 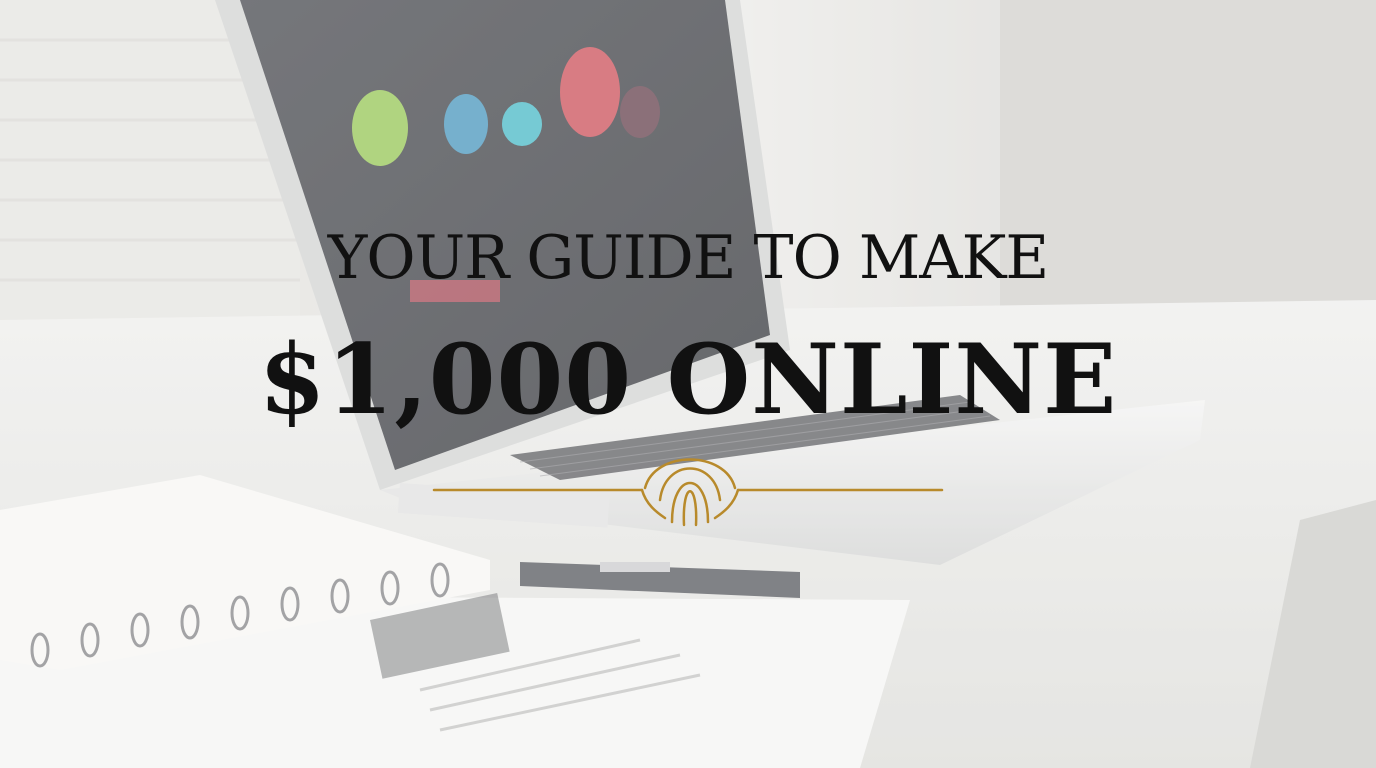 I want to click on gold-arch-divider-icon, so click(x=688, y=492).